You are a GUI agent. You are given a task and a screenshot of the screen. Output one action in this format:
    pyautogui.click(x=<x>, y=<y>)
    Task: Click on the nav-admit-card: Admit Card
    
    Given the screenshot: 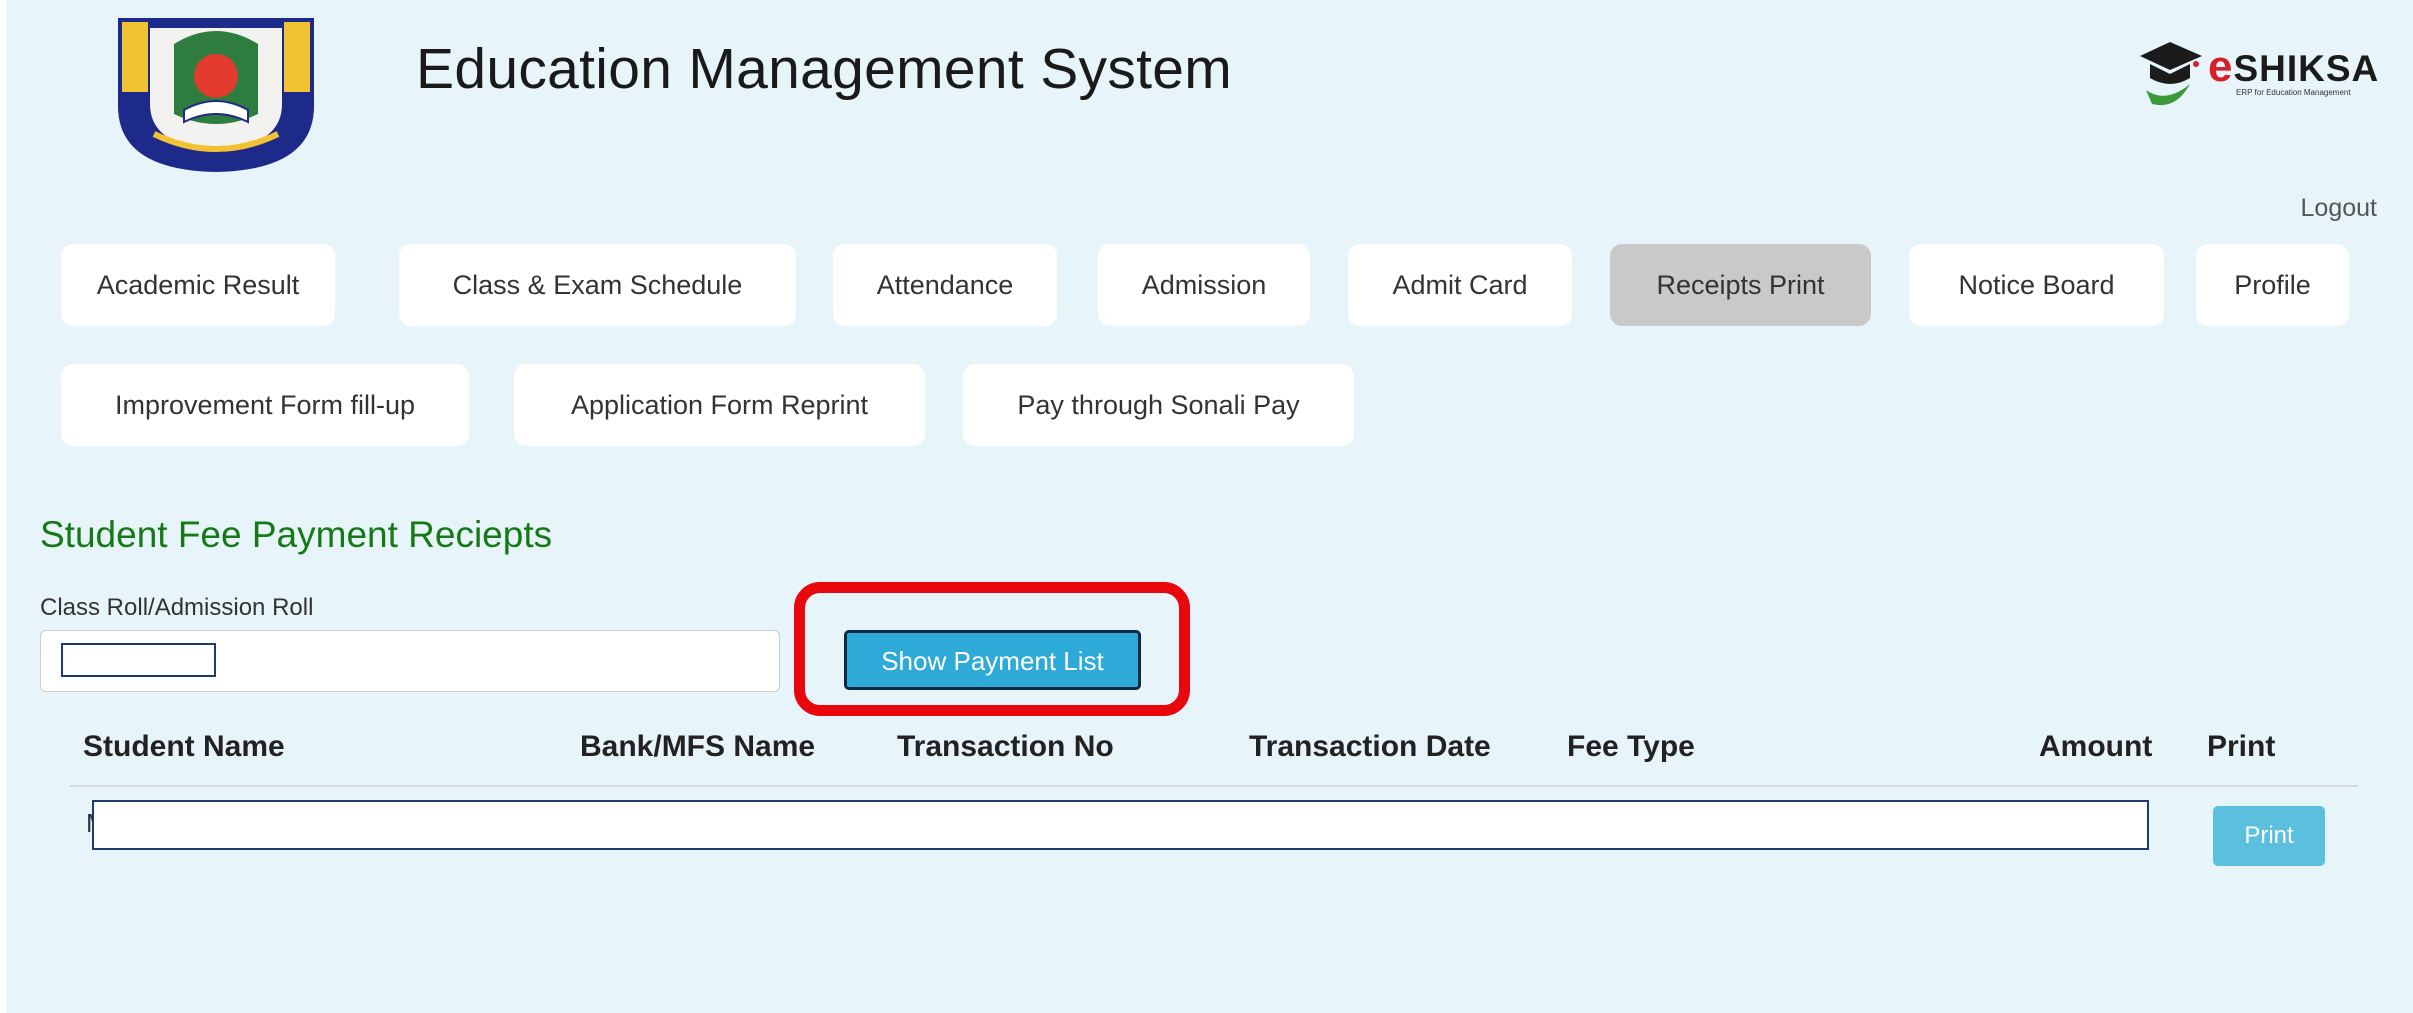 What is the action you would take?
    pyautogui.click(x=1460, y=285)
    